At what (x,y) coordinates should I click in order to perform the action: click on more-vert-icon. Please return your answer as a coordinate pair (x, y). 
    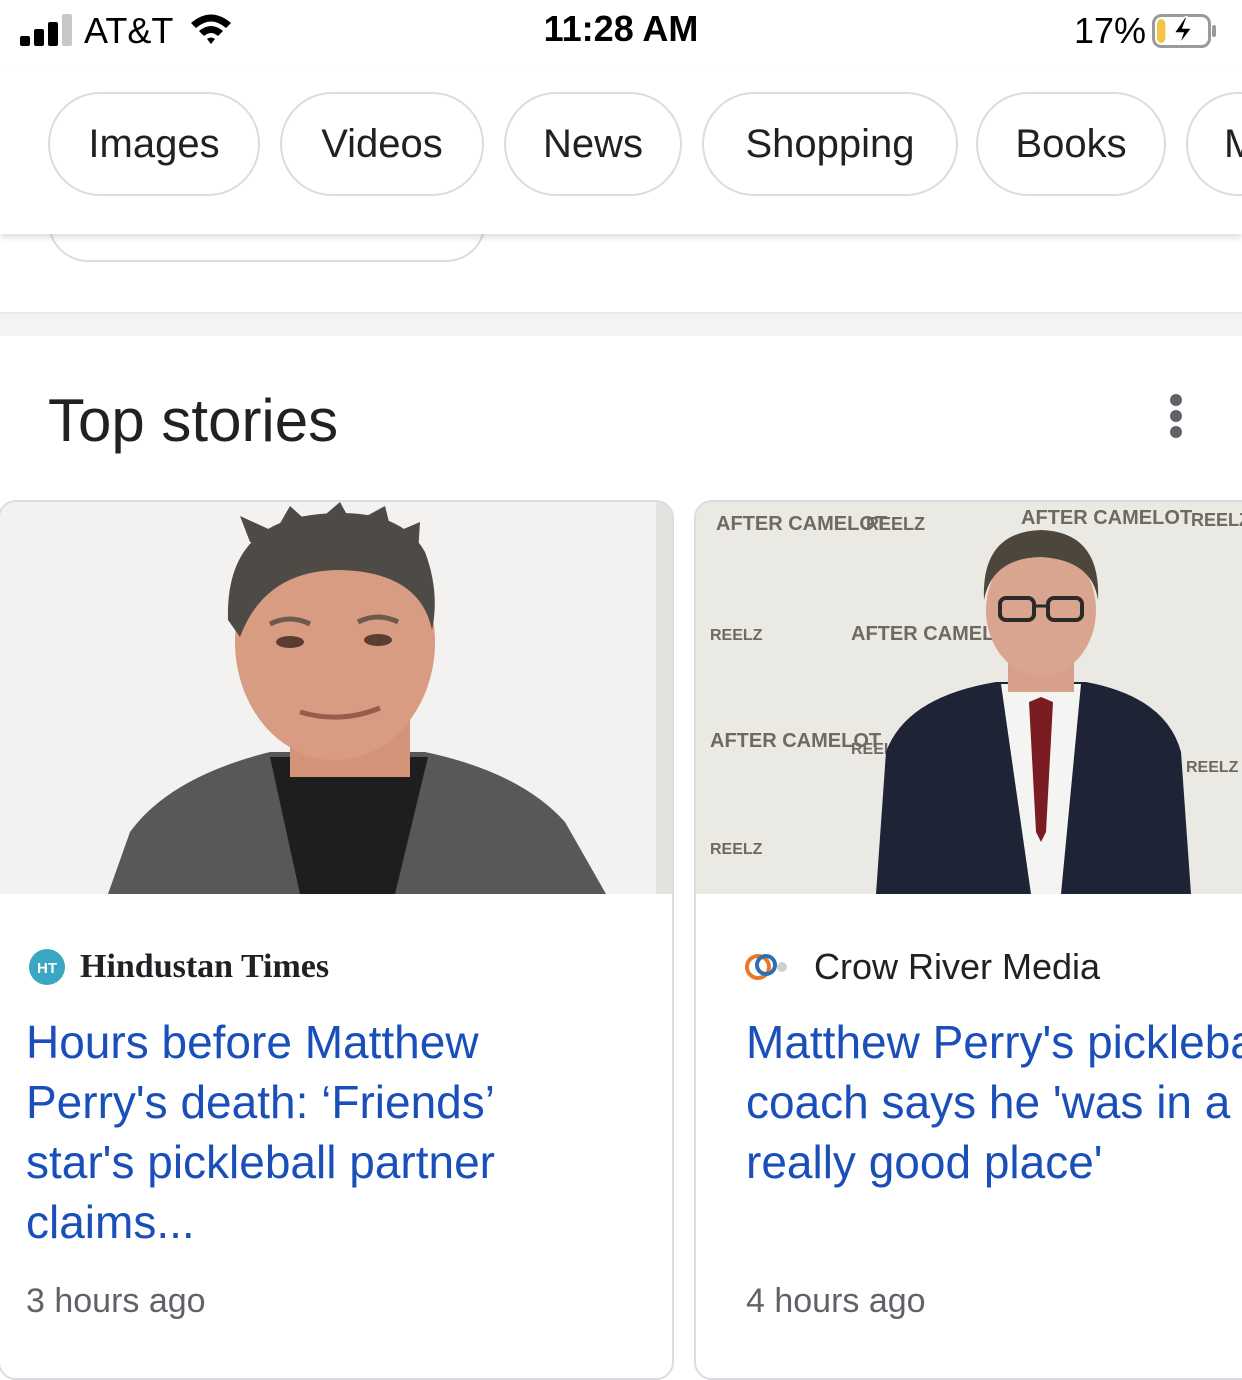
    Looking at the image, I should click on (1176, 416).